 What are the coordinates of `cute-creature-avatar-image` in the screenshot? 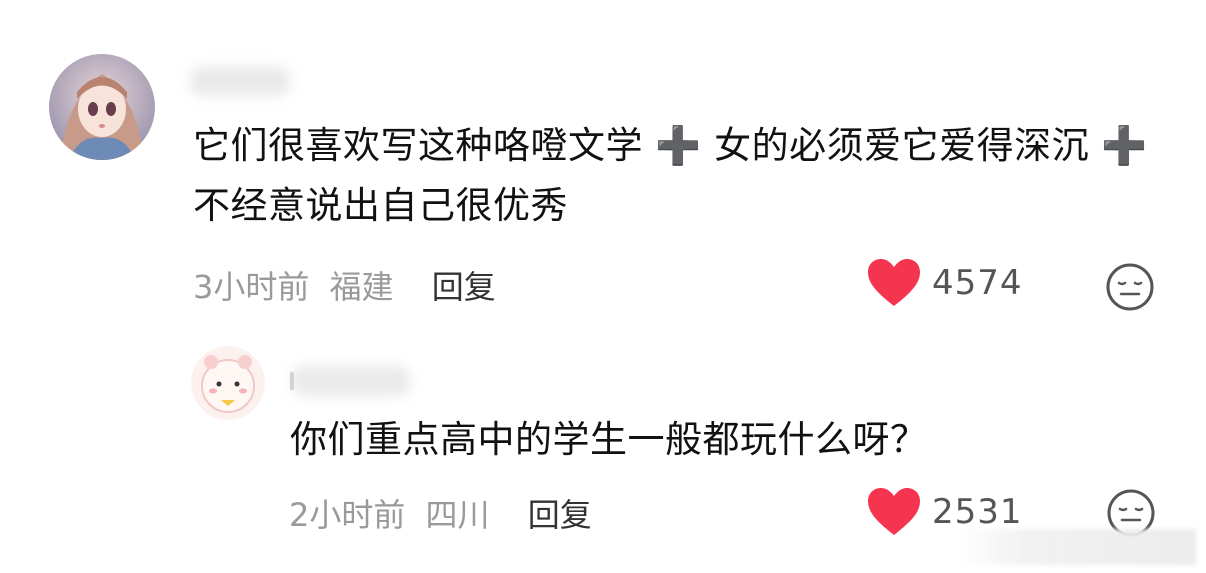 It's located at (228, 383).